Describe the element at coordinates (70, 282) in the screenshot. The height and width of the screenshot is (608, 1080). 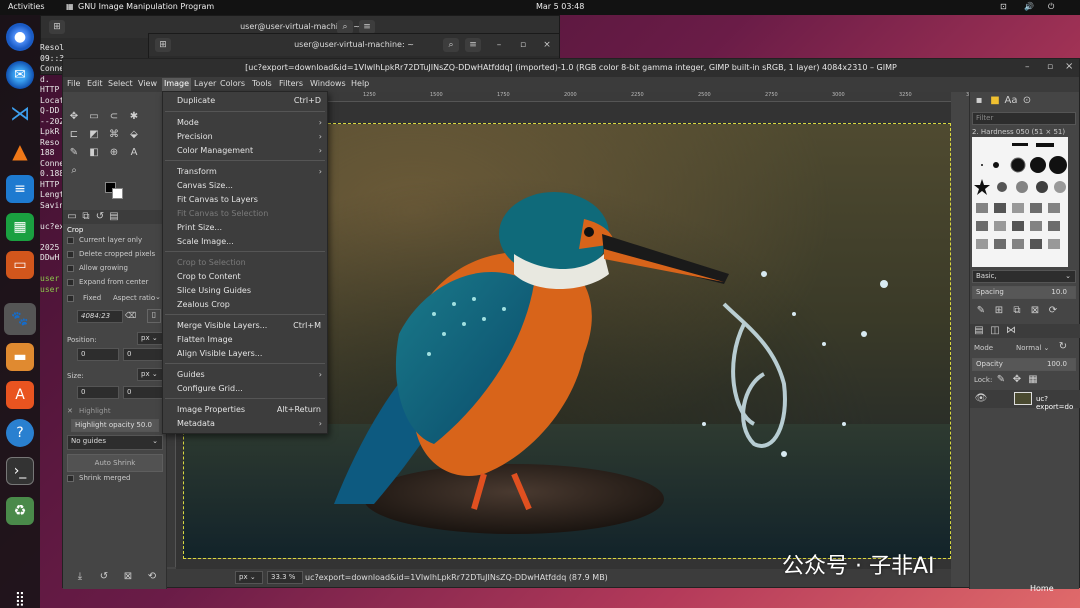
I see `expand-center-checkbox` at that location.